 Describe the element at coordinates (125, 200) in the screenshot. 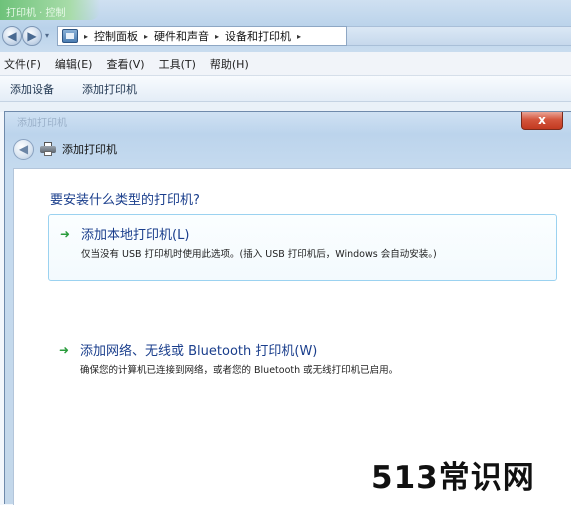

I see `page-heading: 要安装什么类型的打印机?` at that location.